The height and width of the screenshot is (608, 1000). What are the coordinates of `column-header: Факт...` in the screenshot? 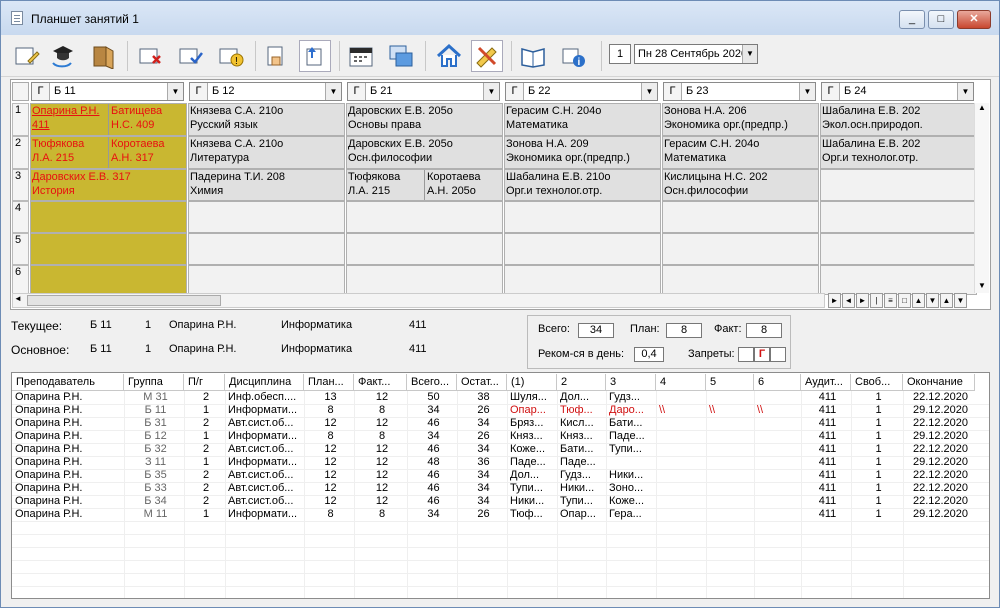 It's located at (380, 382).